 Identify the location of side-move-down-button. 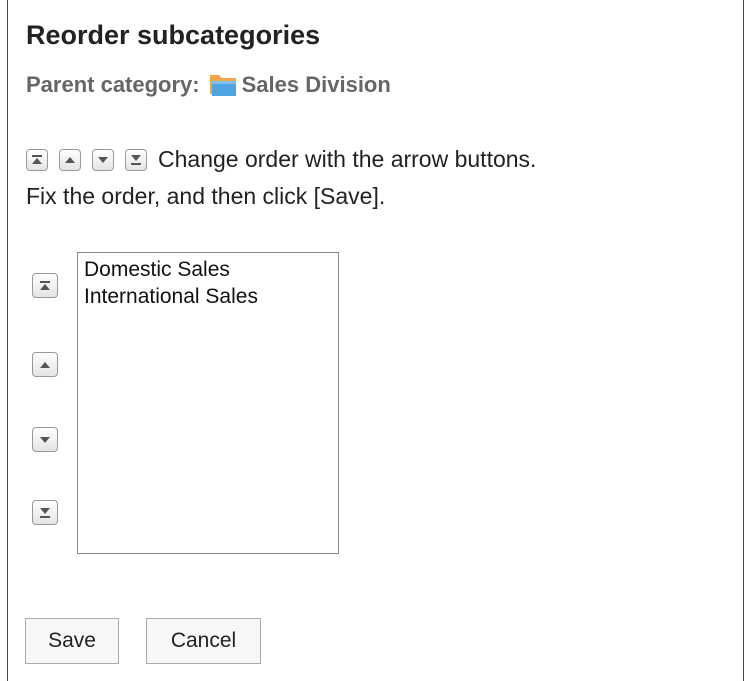
(45, 439).